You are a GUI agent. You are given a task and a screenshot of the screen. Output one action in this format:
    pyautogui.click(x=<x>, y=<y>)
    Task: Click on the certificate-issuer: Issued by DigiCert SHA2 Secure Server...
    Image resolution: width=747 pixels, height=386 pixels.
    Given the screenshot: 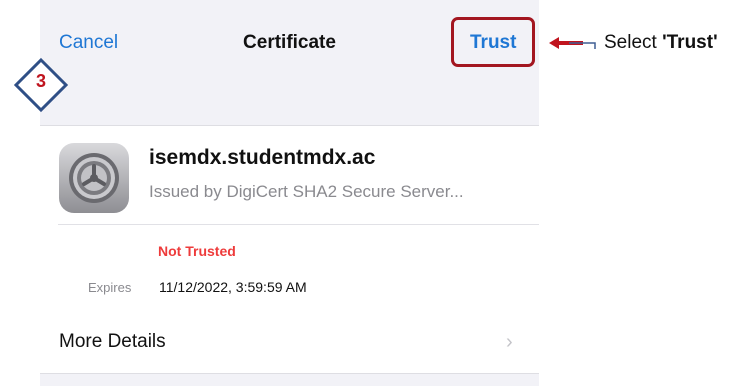 What is the action you would take?
    pyautogui.click(x=306, y=191)
    